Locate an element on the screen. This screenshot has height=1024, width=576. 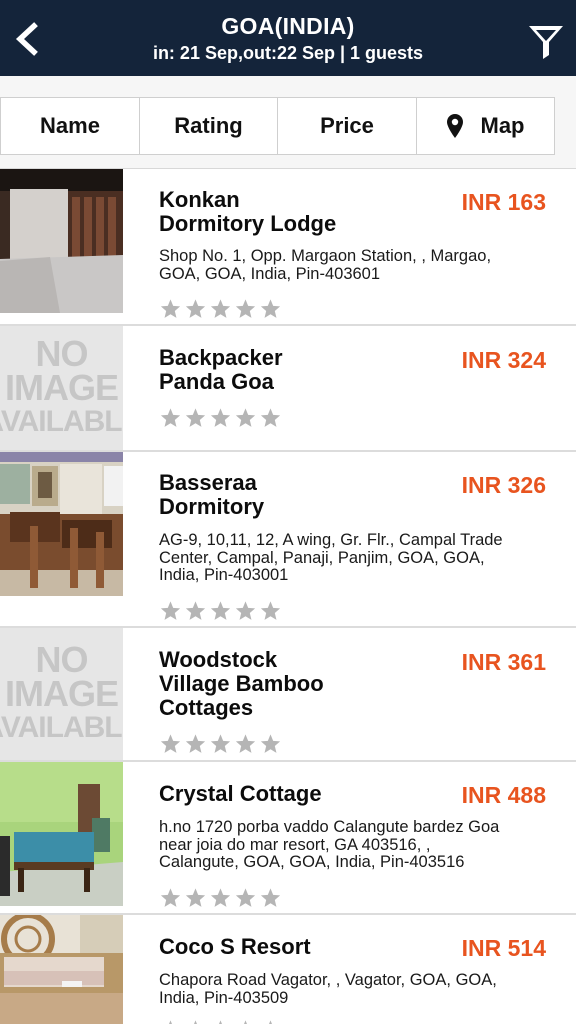
sort-by-rating-button: Rating is located at coordinates (208, 126).